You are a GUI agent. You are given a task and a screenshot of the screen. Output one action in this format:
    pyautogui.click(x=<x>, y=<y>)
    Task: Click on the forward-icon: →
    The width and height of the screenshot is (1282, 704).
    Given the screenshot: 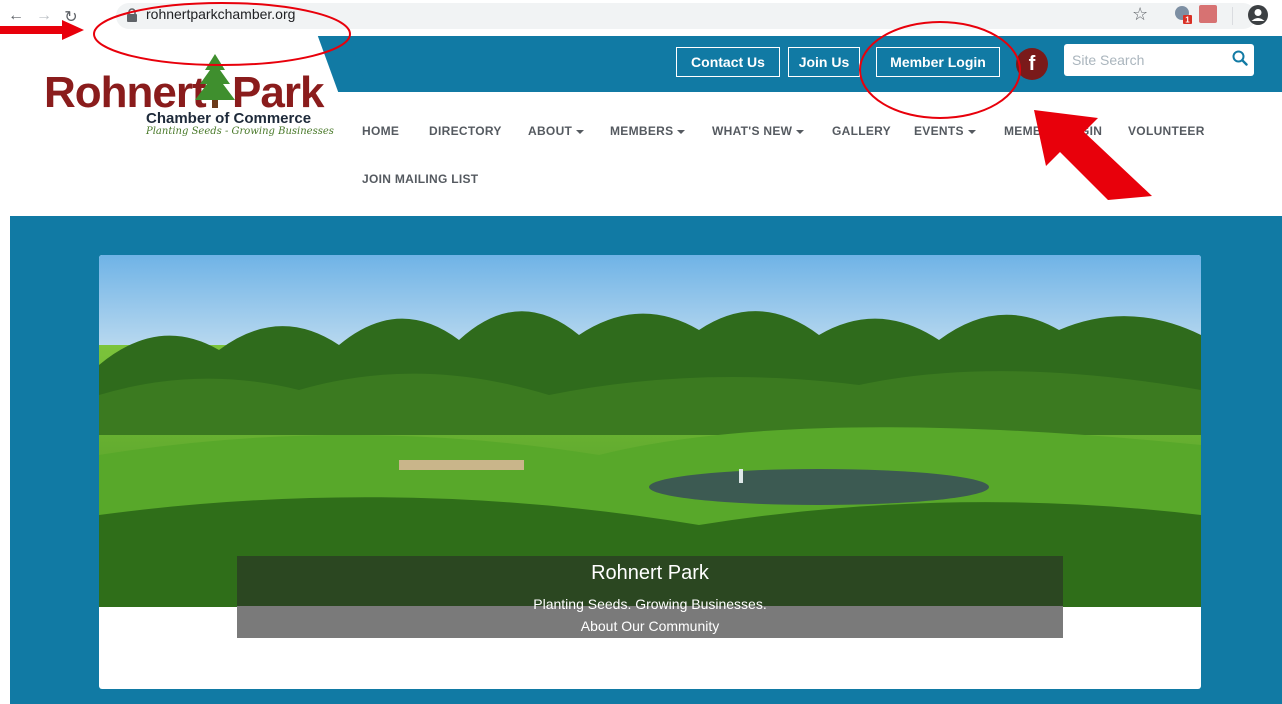 What is the action you would take?
    pyautogui.click(x=44, y=17)
    